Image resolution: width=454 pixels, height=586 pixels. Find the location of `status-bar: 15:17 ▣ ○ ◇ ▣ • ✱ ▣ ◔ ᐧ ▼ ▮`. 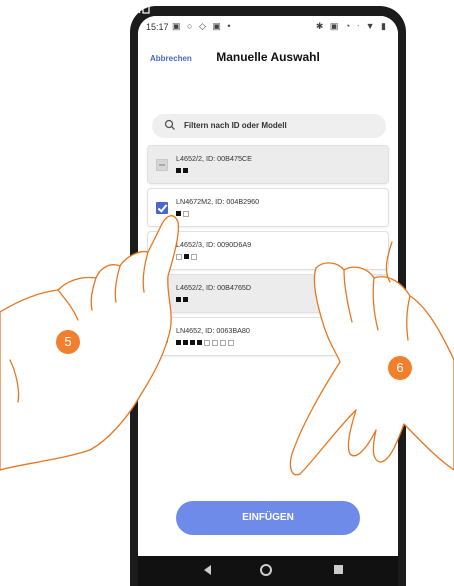

status-bar: 15:17 ▣ ○ ◇ ▣ • ✱ ▣ ◔ ᐧ ▼ ▮ is located at coordinates (268, 27).